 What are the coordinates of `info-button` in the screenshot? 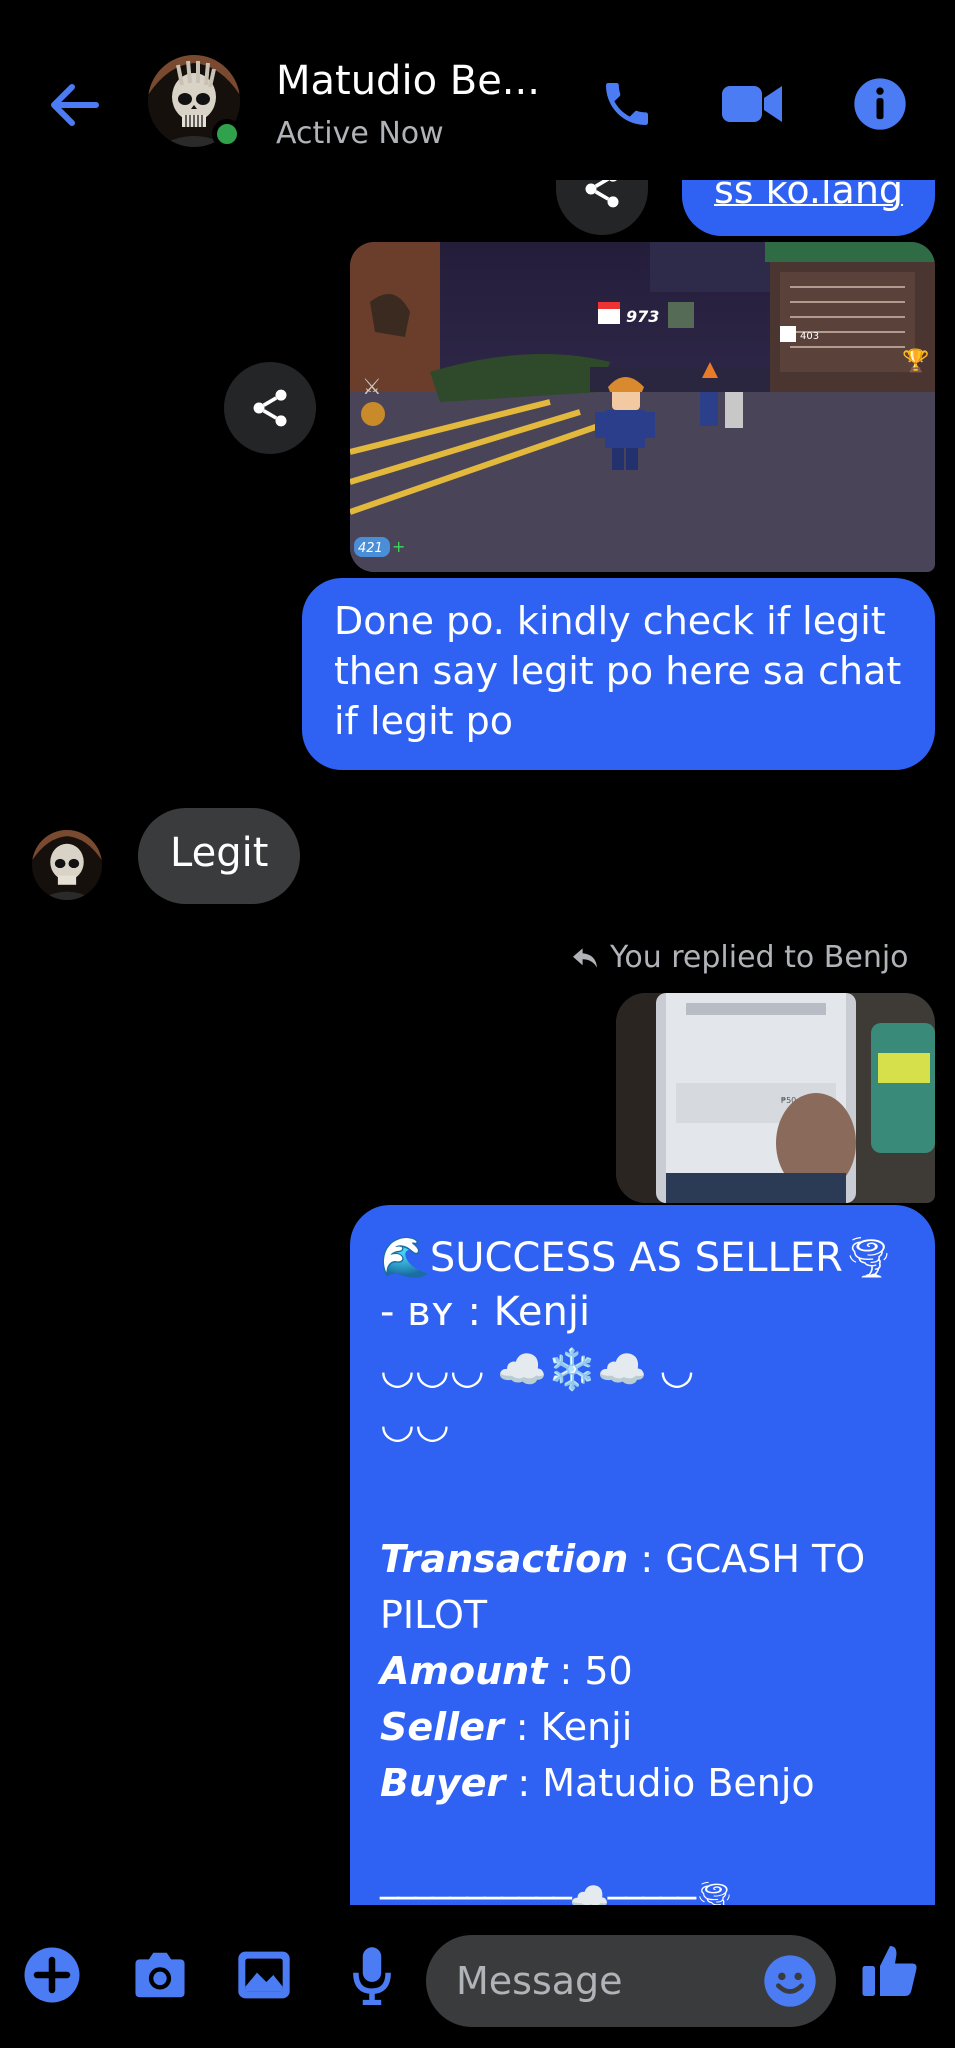 It's located at (880, 104).